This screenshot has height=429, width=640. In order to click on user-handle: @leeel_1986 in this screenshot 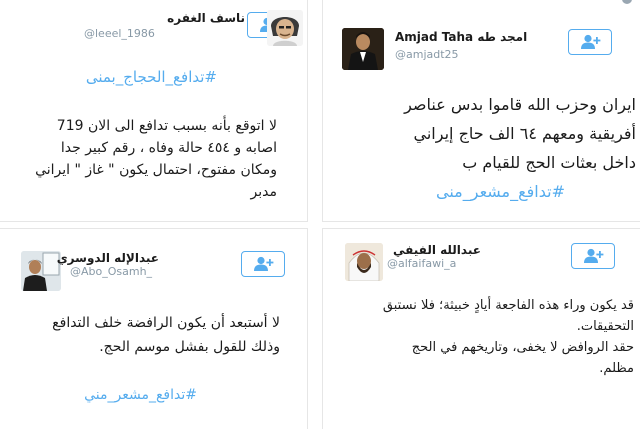, I will do `click(119, 33)`.